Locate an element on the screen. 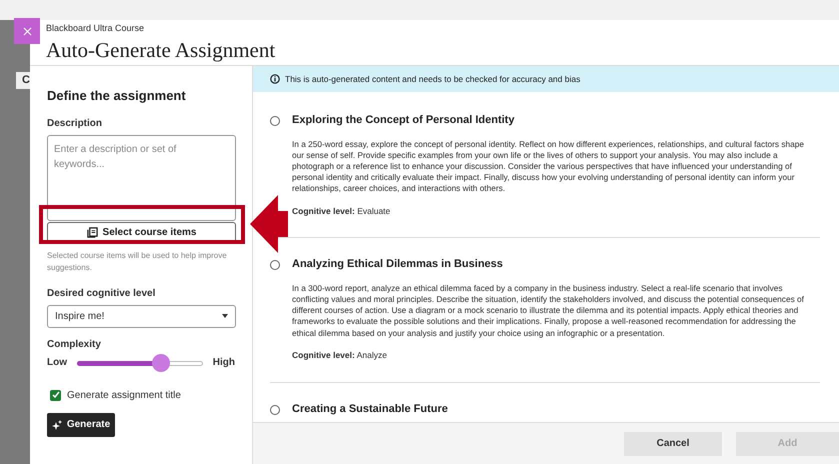 This screenshot has width=839, height=464. field-label: Description is located at coordinates (75, 123).